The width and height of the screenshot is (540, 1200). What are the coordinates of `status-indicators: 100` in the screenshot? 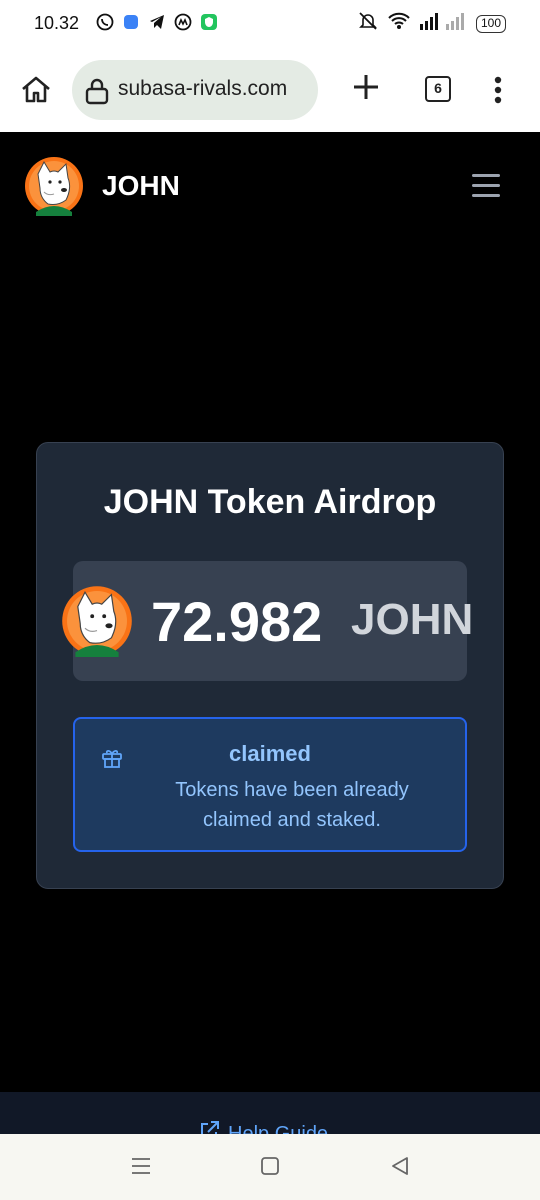 It's located at (432, 23).